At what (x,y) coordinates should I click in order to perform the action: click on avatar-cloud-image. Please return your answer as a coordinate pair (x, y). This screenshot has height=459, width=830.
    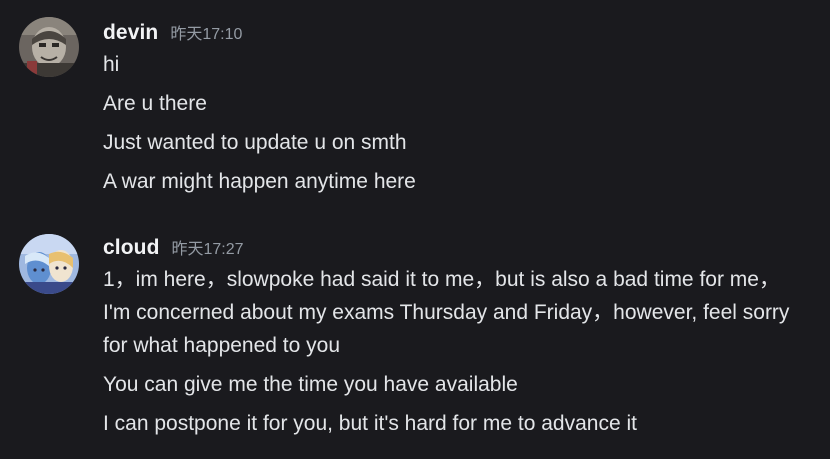
    Looking at the image, I should click on (49, 264).